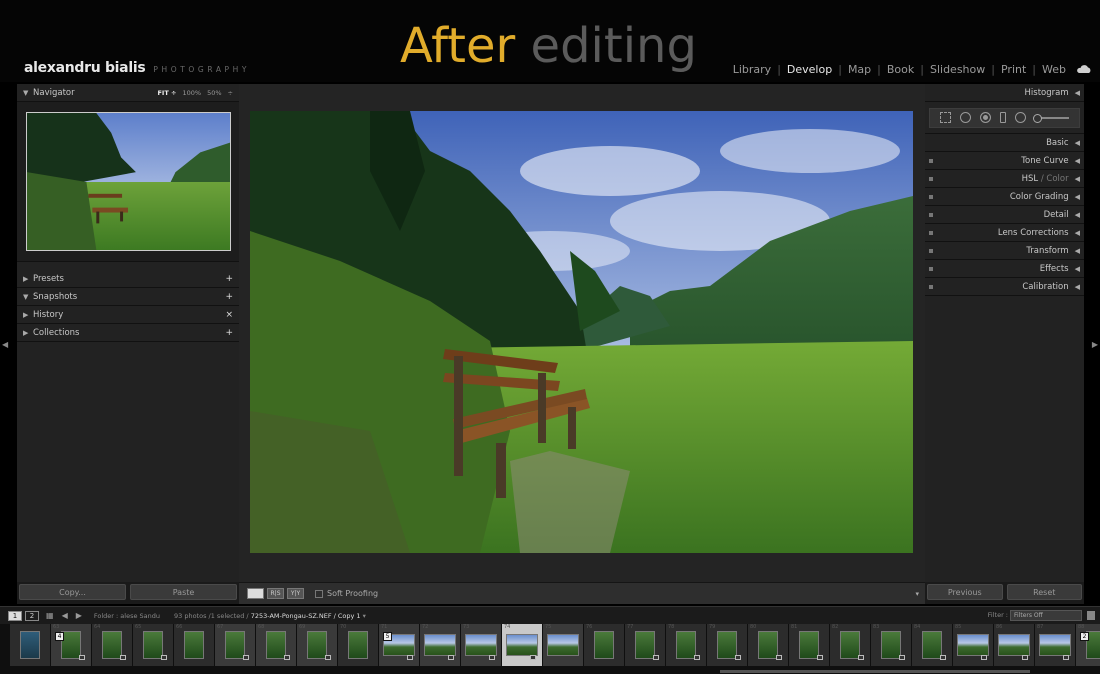 The image size is (1100, 674). I want to click on right-panel-toggle-icon: ▶, so click(1095, 344).